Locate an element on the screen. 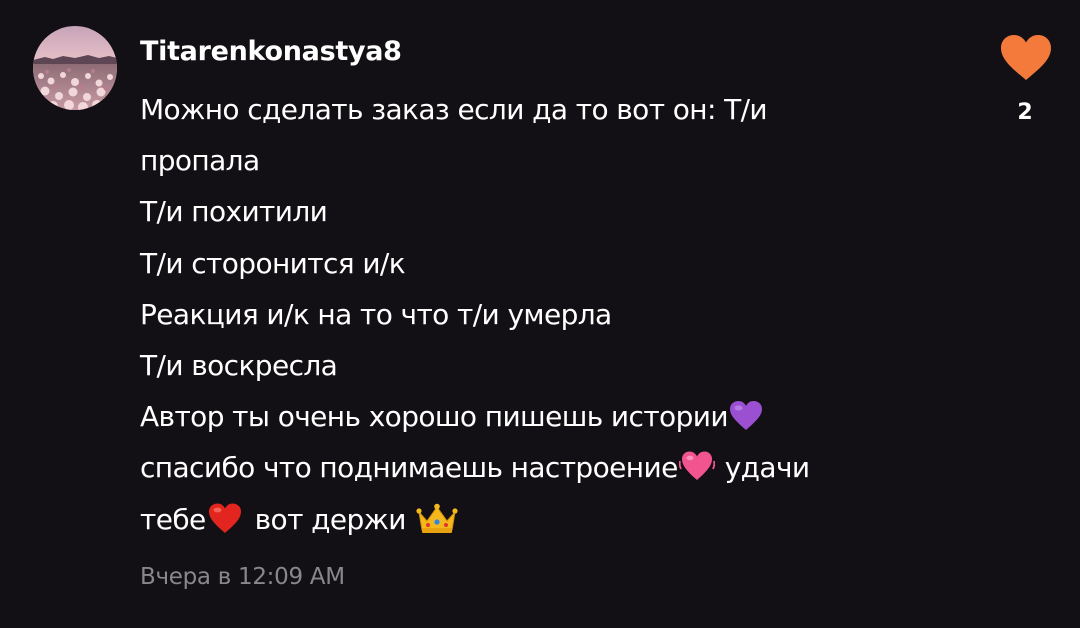 The width and height of the screenshot is (1080, 628). comment-line: Т/и воскресла is located at coordinates (239, 365).